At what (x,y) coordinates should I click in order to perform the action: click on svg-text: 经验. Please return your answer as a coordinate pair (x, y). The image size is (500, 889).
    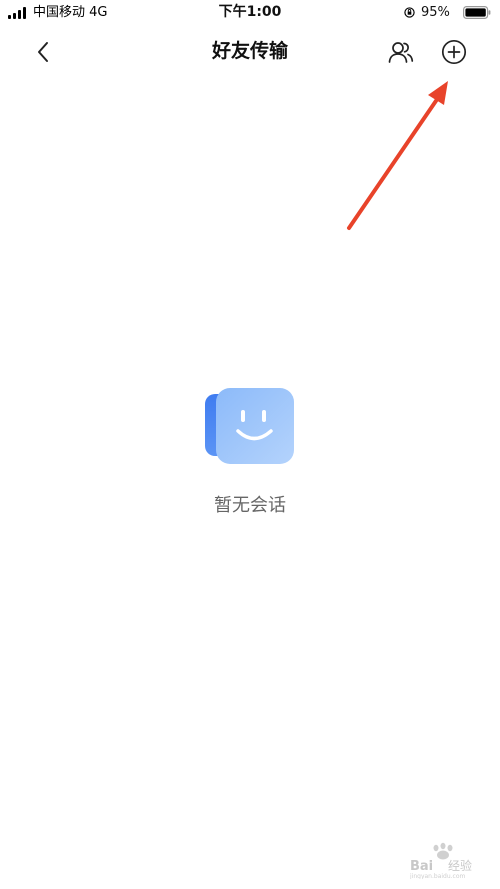
    Looking at the image, I should click on (460, 865).